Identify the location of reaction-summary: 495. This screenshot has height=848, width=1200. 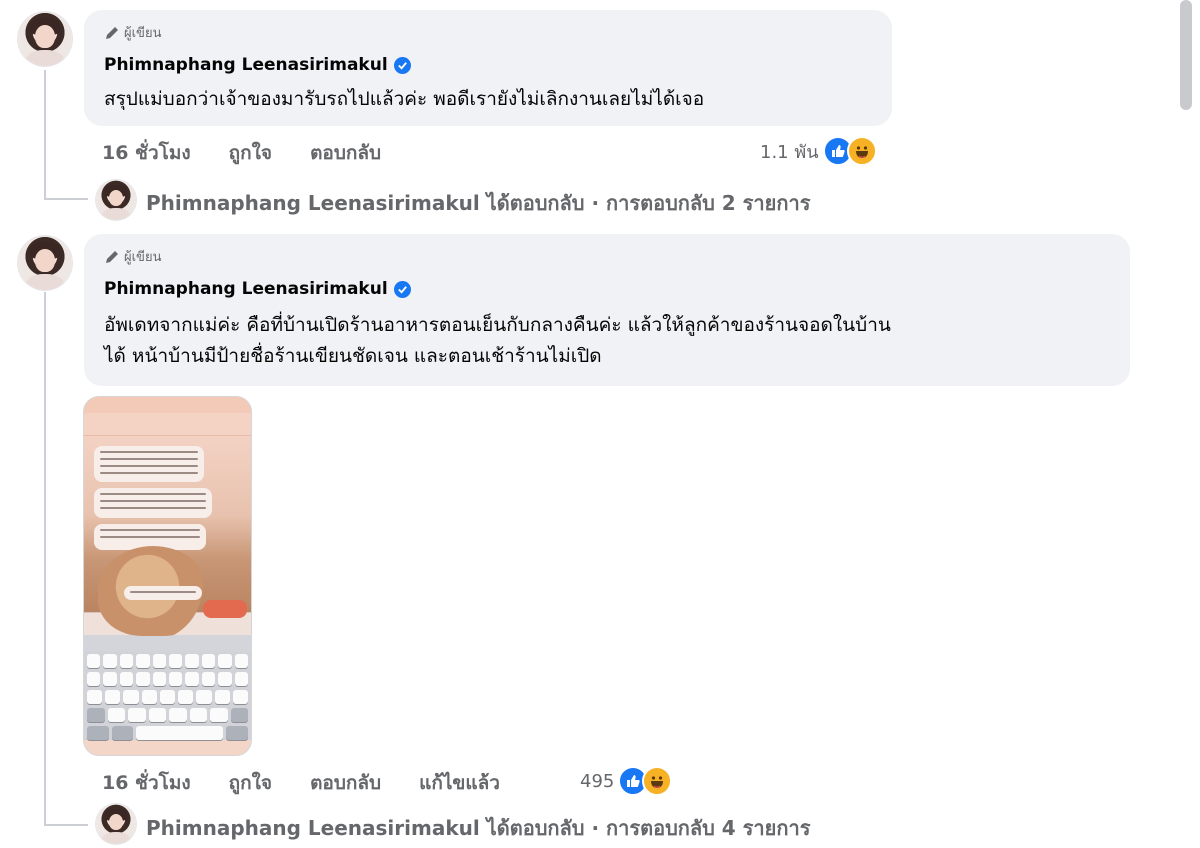
(626, 781).